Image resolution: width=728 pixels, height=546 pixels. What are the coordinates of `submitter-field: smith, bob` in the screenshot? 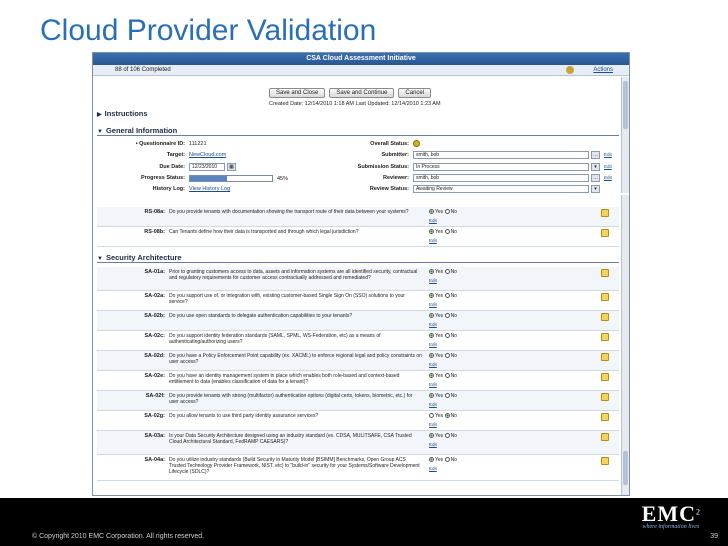 It's located at (501, 155).